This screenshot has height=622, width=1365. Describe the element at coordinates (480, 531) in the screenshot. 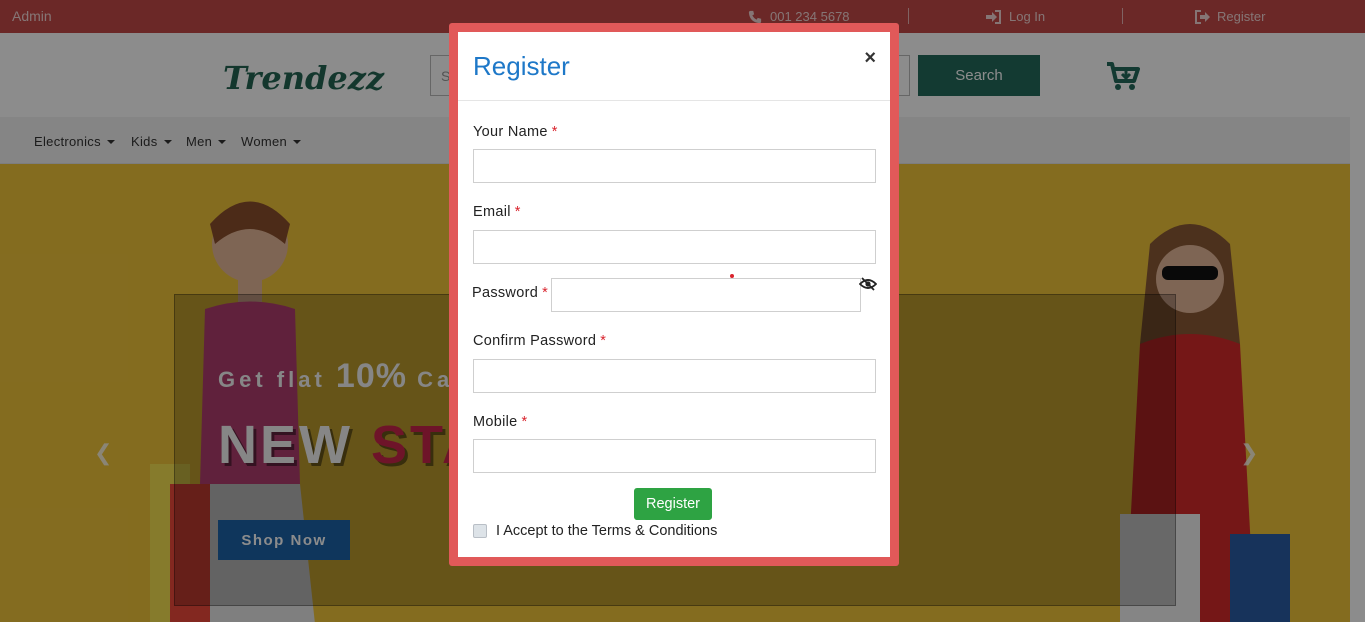

I see `terms-checkbox` at that location.